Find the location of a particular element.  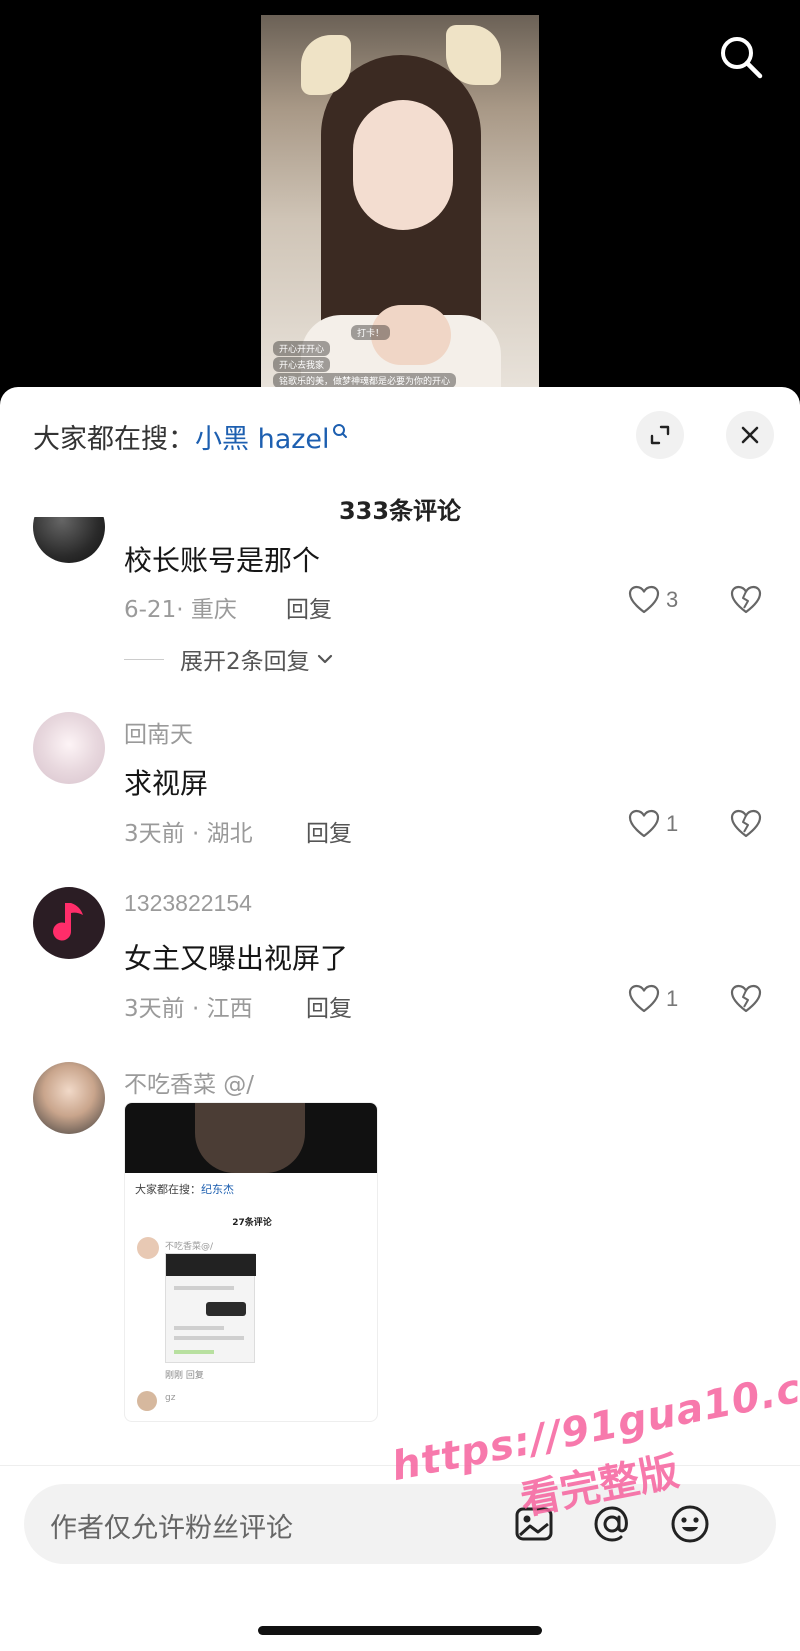

comment-location: 湖北 is located at coordinates (229, 834).